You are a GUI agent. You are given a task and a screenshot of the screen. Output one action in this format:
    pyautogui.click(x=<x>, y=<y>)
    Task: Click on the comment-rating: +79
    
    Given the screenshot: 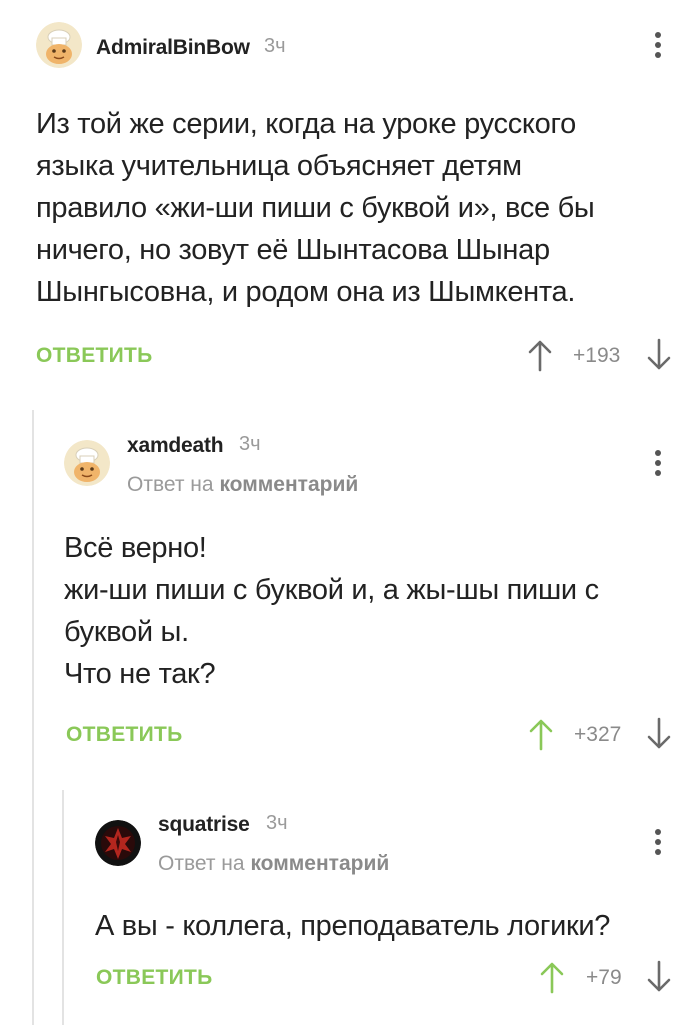 What is the action you would take?
    pyautogui.click(x=604, y=977)
    